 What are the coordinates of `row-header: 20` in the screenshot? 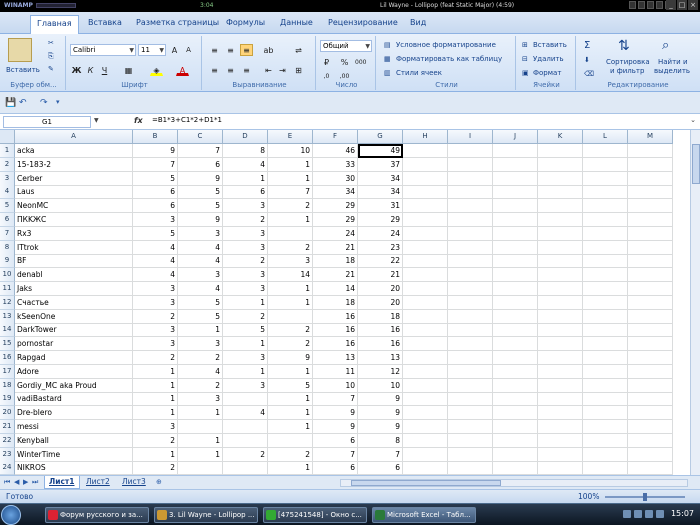 It's located at (7, 413).